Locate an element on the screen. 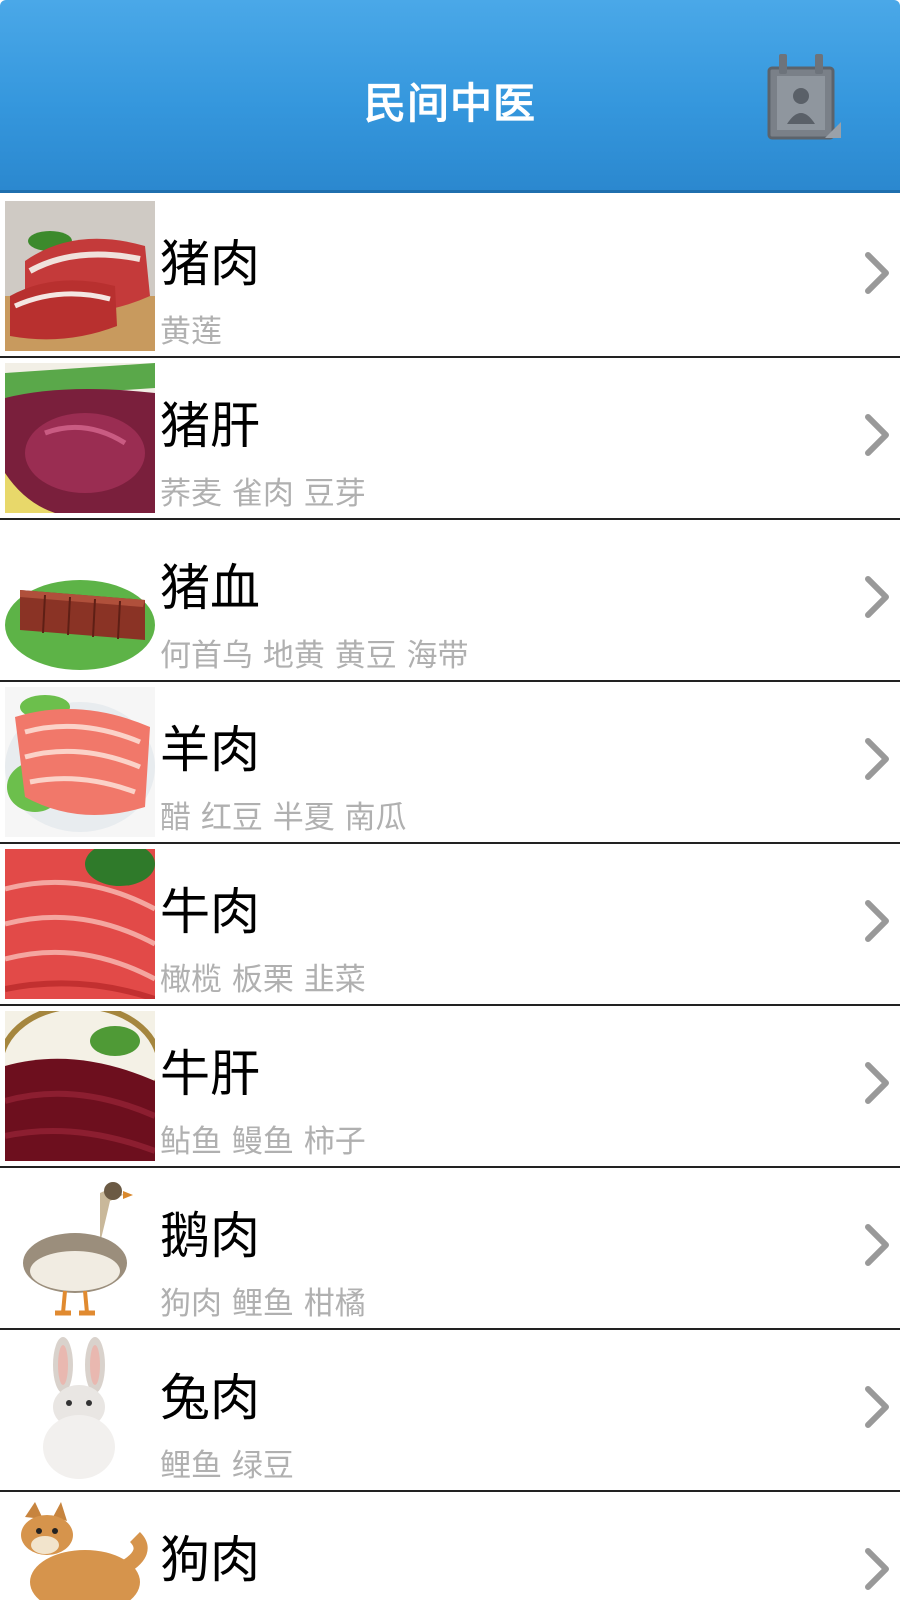 The image size is (900, 1600). item-subtitle: 何首乌 地黄 黄豆 海带 is located at coordinates (314, 656).